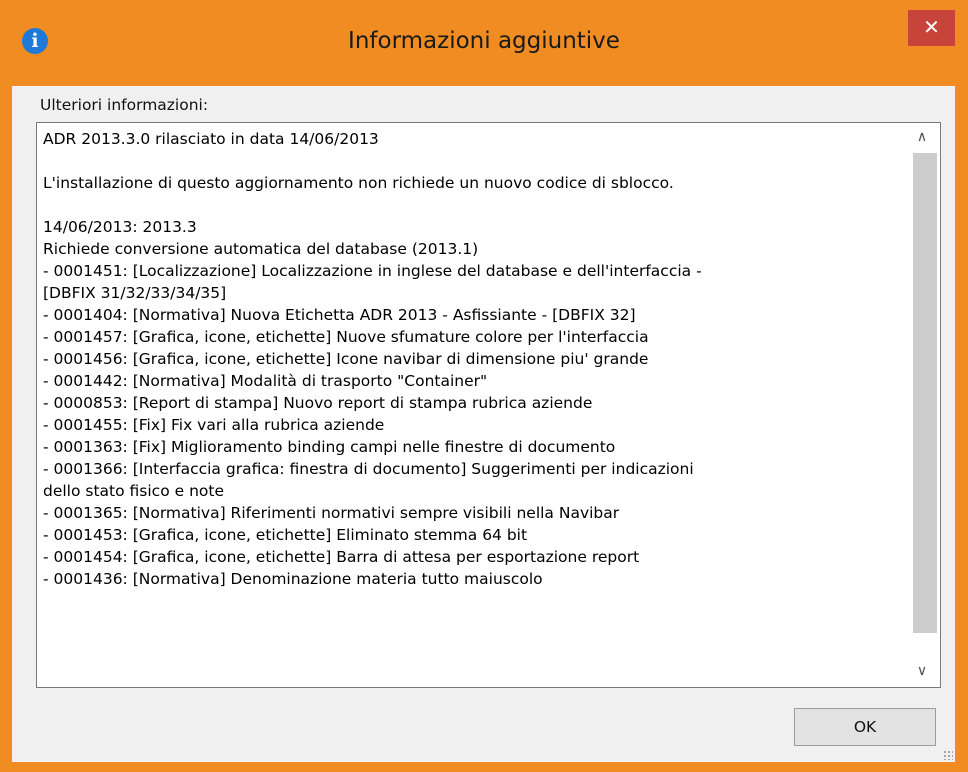  I want to click on chevron-down-icon: ∨, so click(922, 671).